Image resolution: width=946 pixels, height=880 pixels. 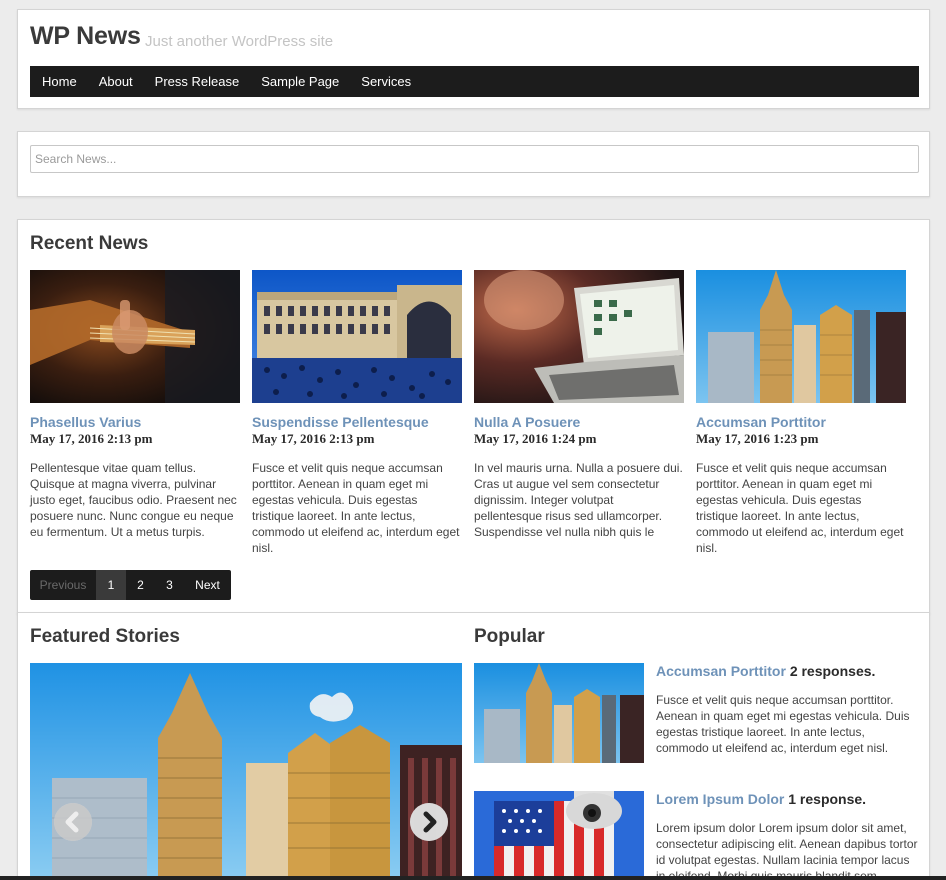 I want to click on news-thumbnail-plaza, so click(x=357, y=336).